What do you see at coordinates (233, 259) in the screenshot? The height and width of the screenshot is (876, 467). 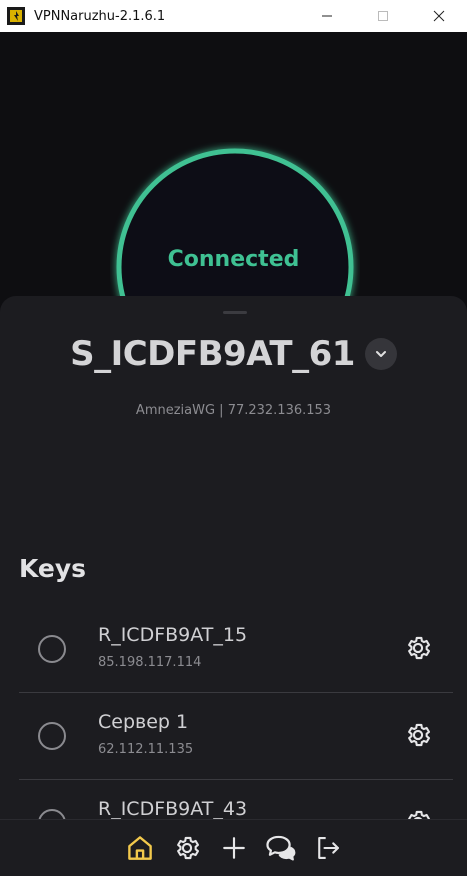 I see `connection-status: Connected` at bounding box center [233, 259].